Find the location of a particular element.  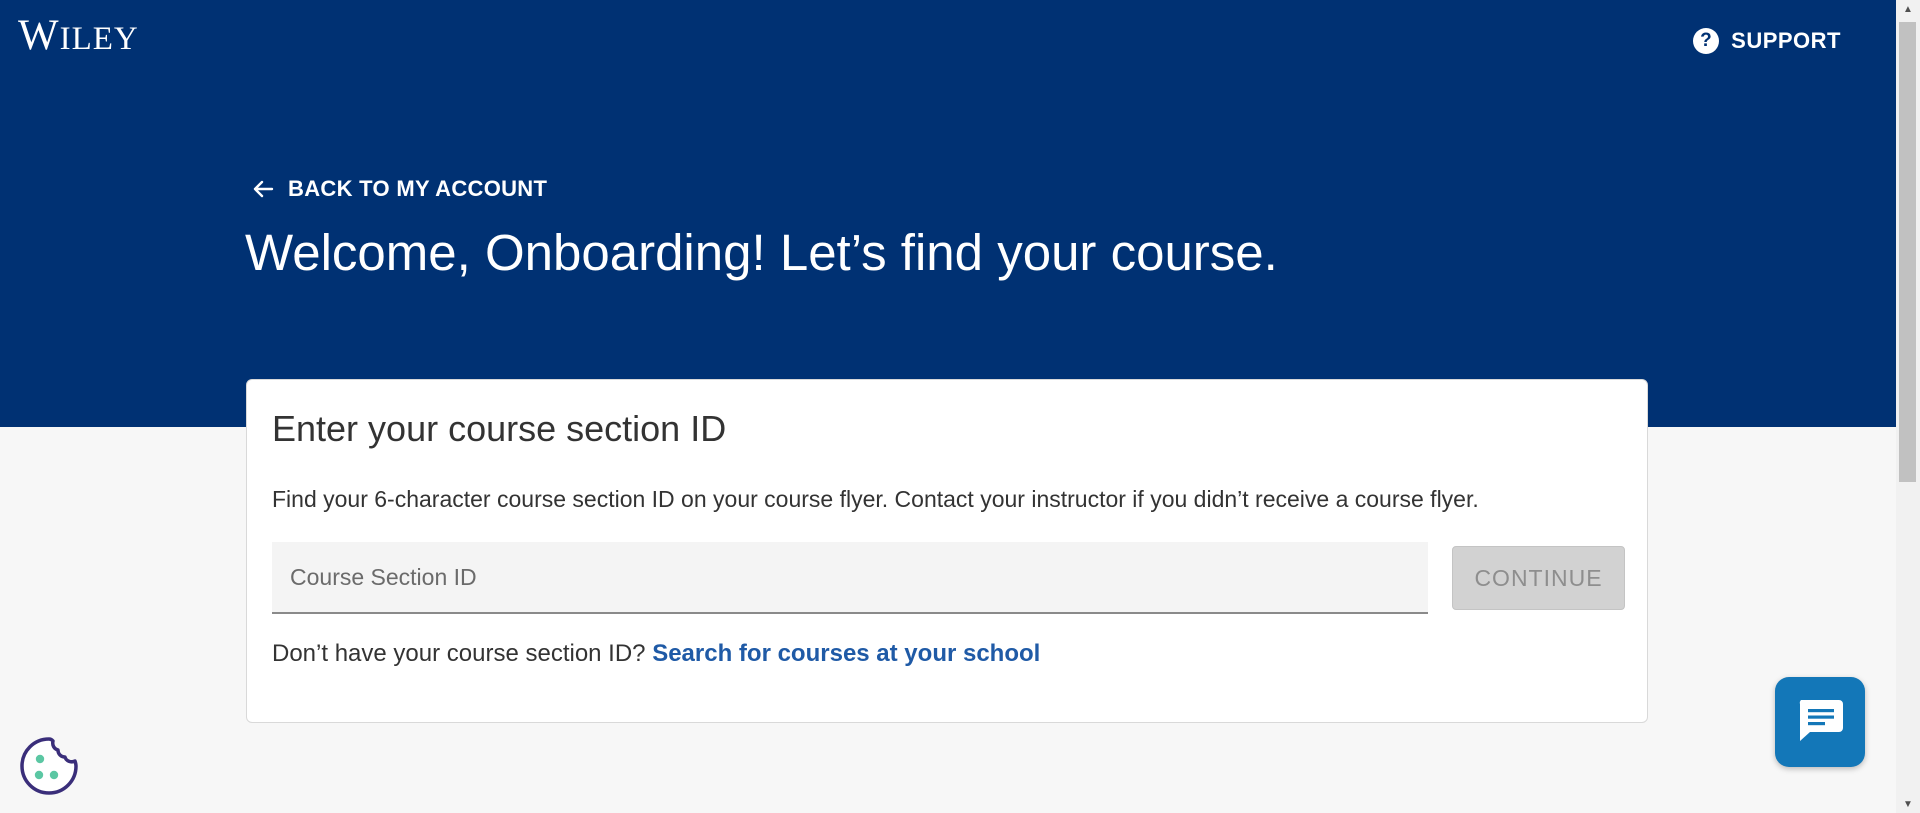

scroll-down-arrow: ▼ is located at coordinates (1908, 804).